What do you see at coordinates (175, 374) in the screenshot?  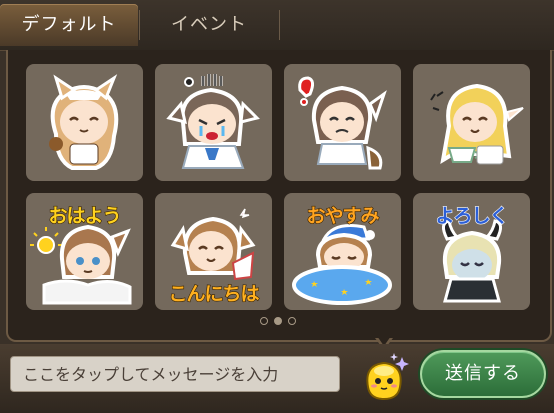 I see `message-input` at bounding box center [175, 374].